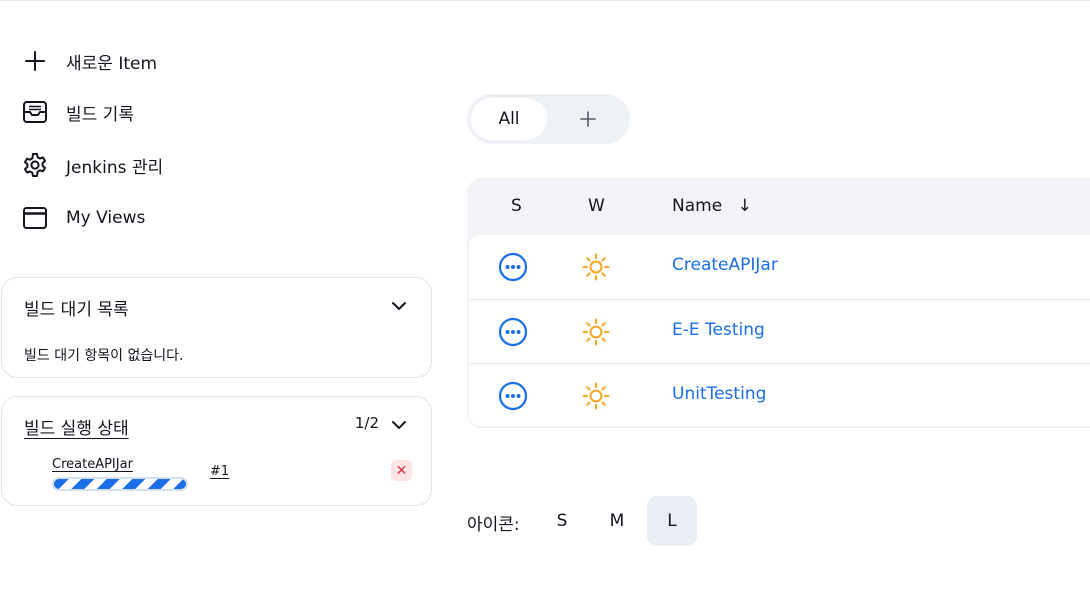  Describe the element at coordinates (779, 267) in the screenshot. I see `table-row: CreateAPIJar` at that location.